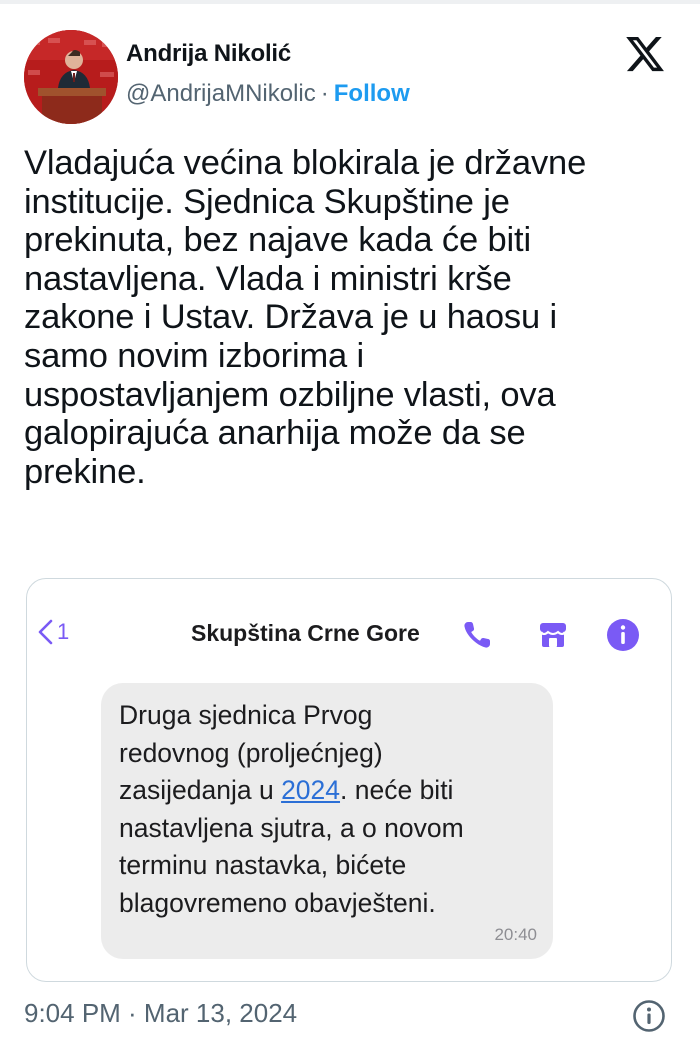  I want to click on sms-contact-name: Skupština Crne Gore, so click(305, 633).